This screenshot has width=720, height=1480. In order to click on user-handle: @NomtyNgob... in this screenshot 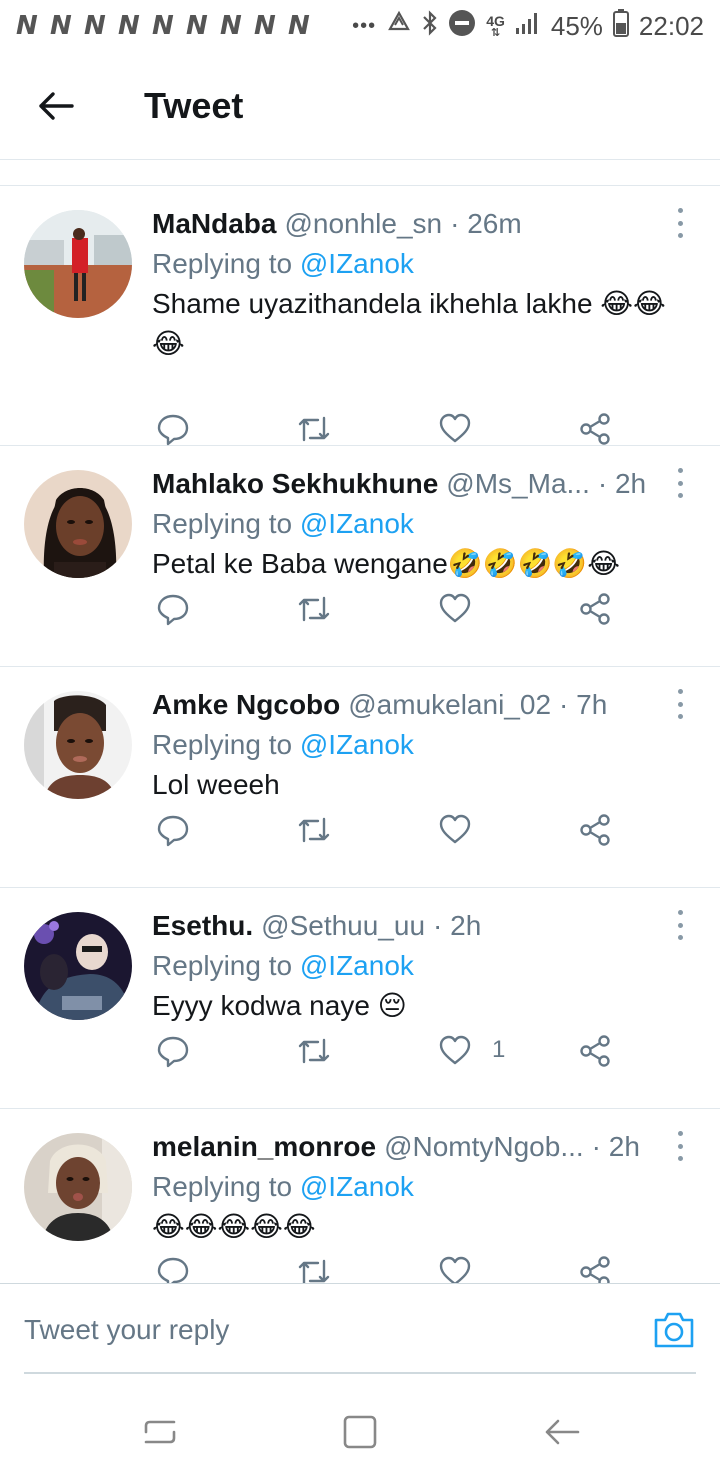, I will do `click(484, 1147)`.